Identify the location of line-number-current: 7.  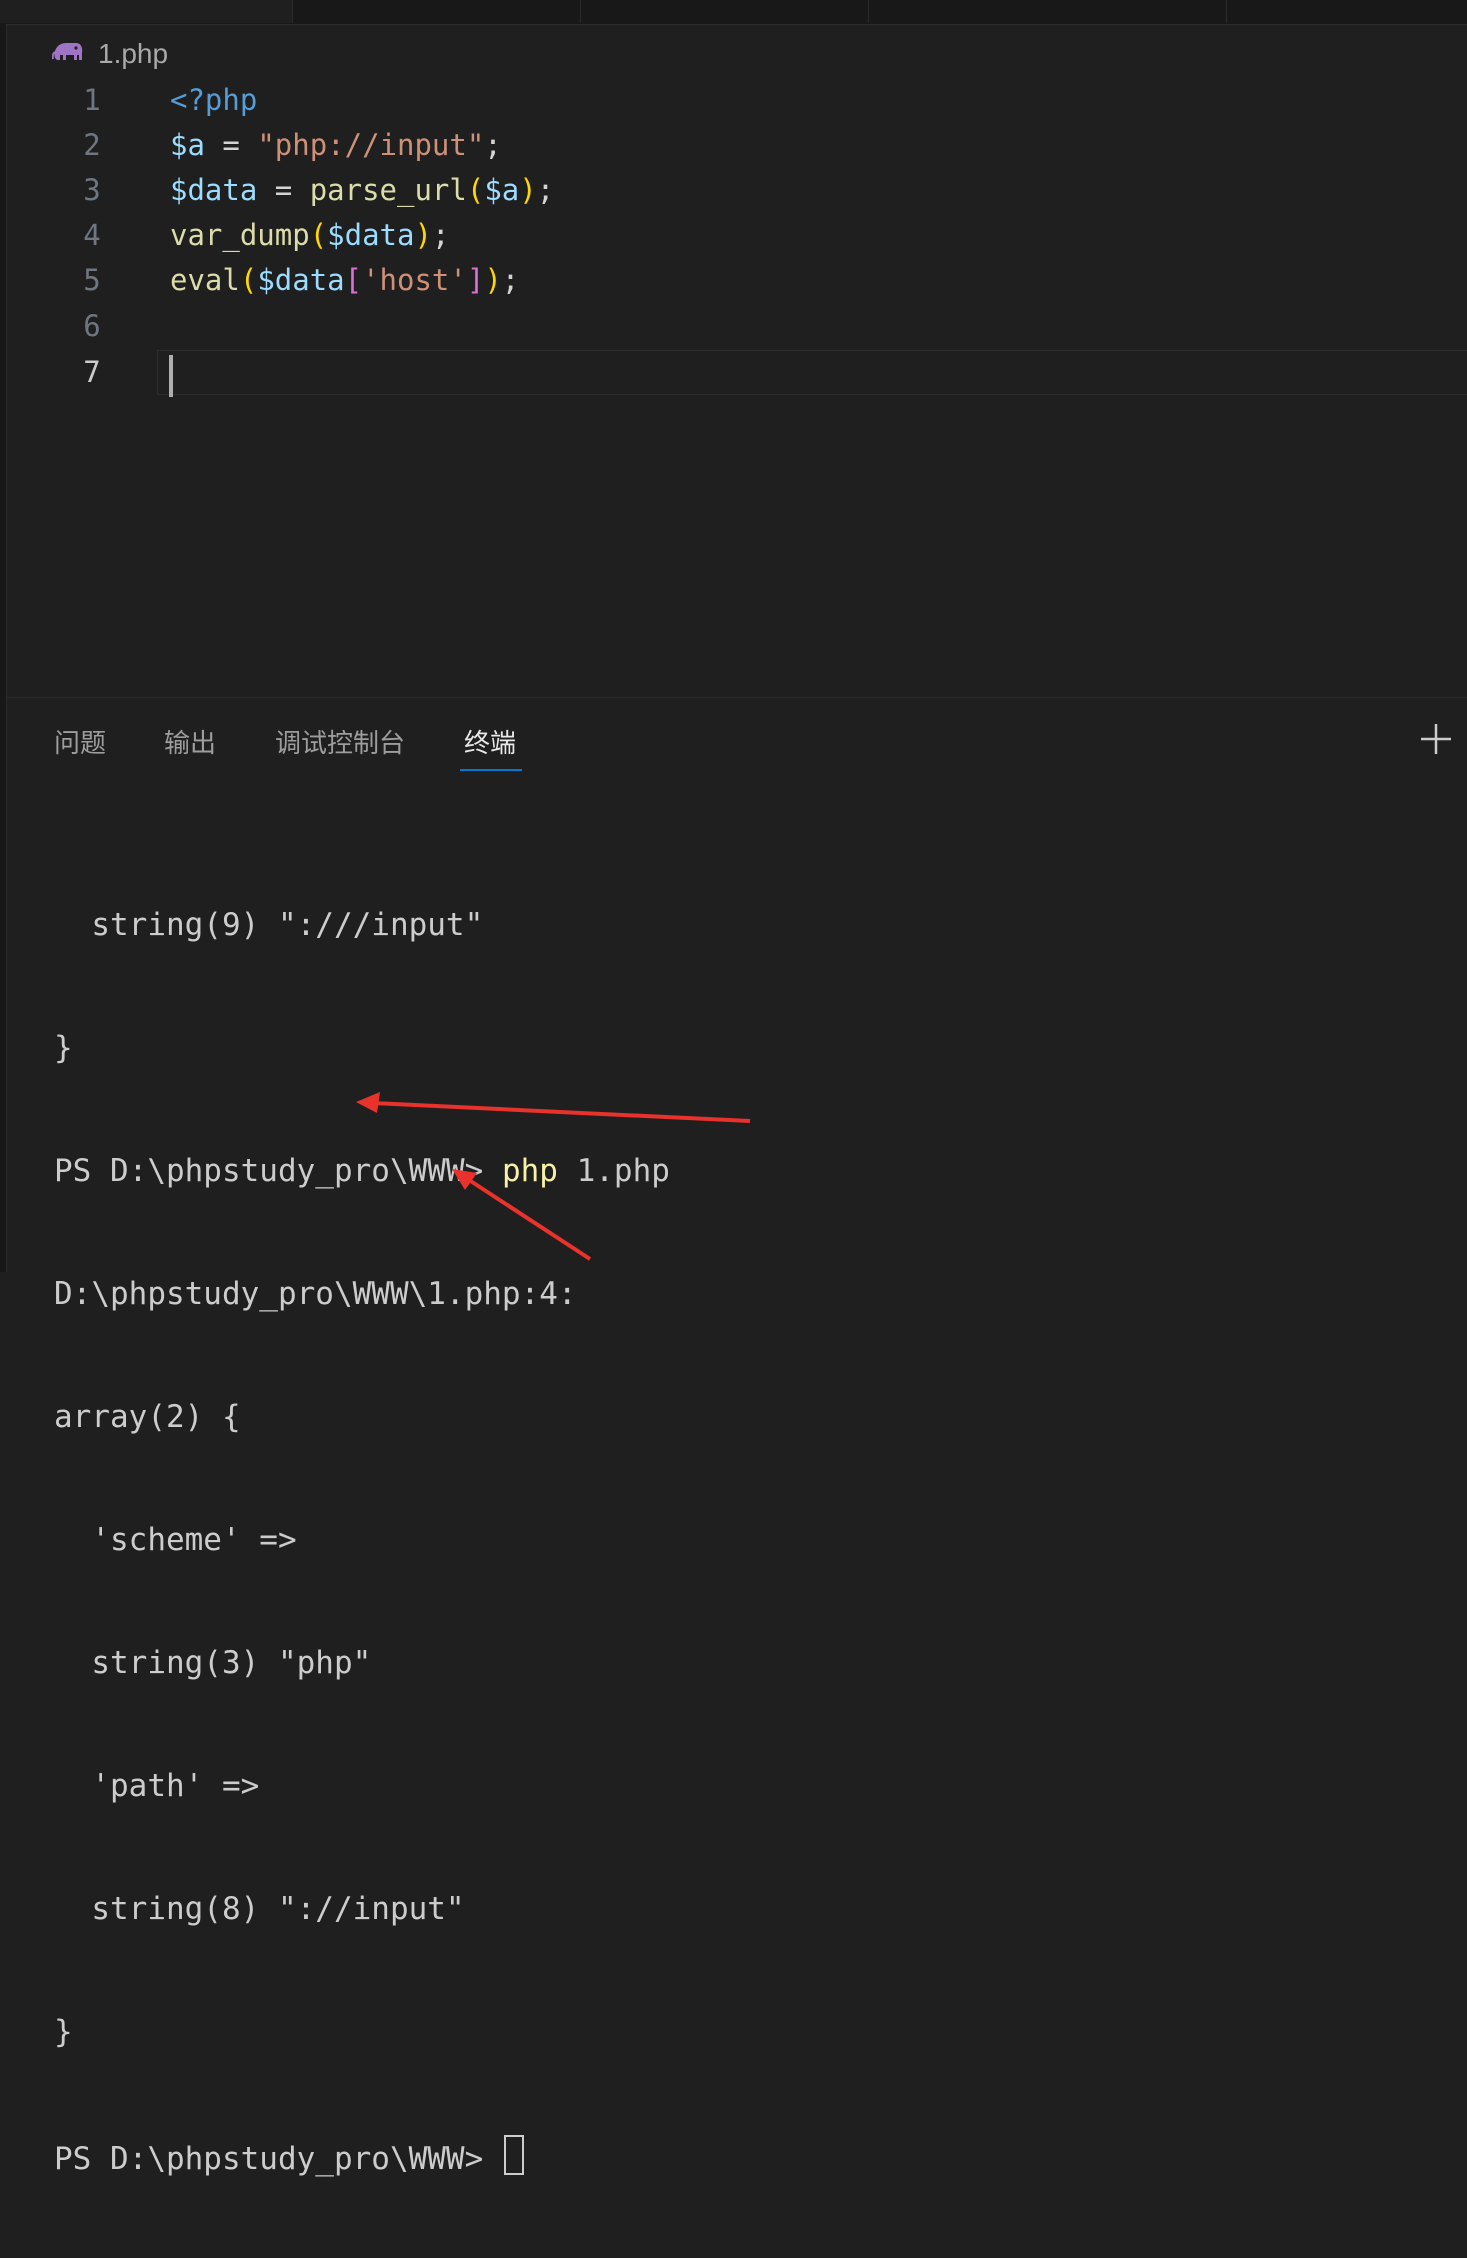
(92, 372).